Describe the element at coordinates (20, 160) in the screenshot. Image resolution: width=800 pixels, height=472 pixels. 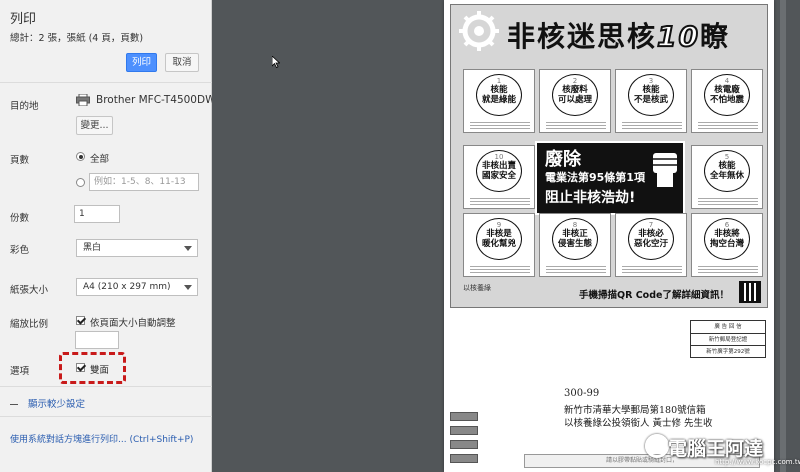
I see `pages-label: 頁數` at that location.